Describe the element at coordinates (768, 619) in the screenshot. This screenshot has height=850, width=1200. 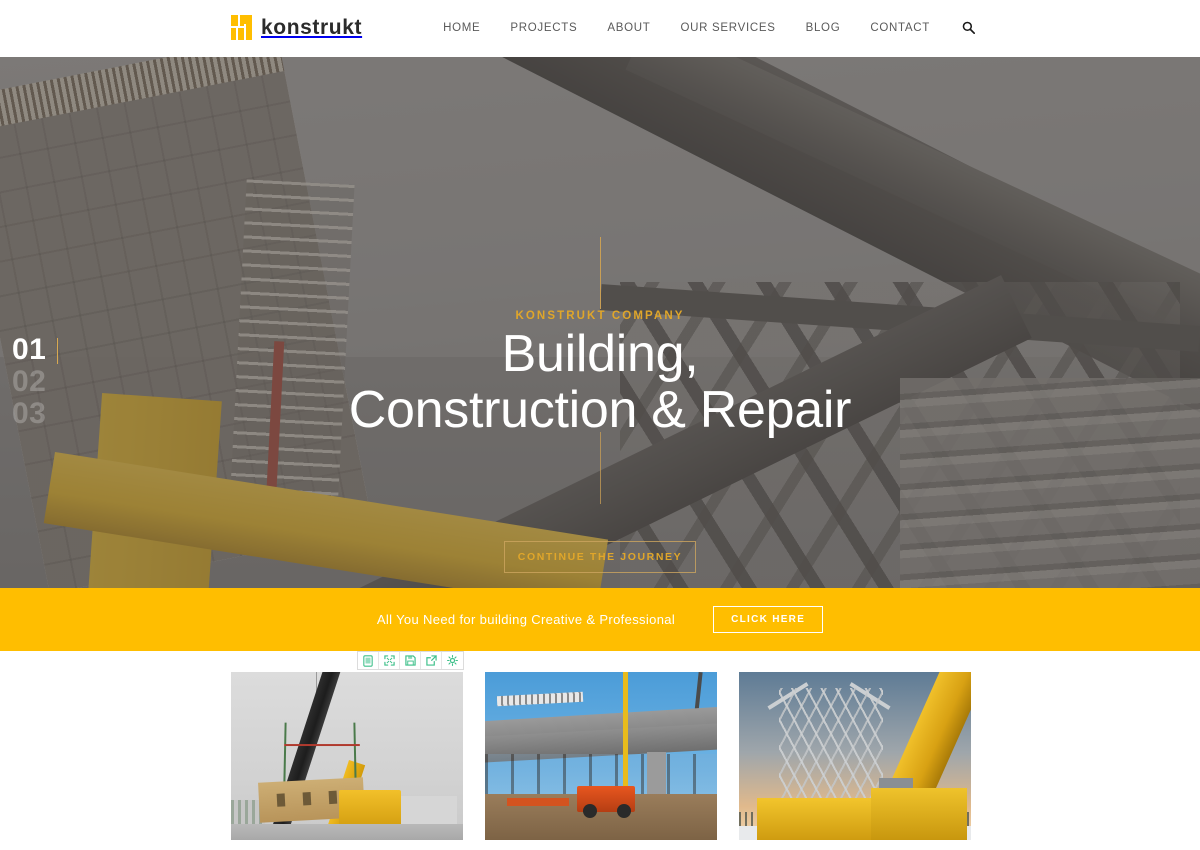
I see `click-here-button: CLICK HERE` at that location.